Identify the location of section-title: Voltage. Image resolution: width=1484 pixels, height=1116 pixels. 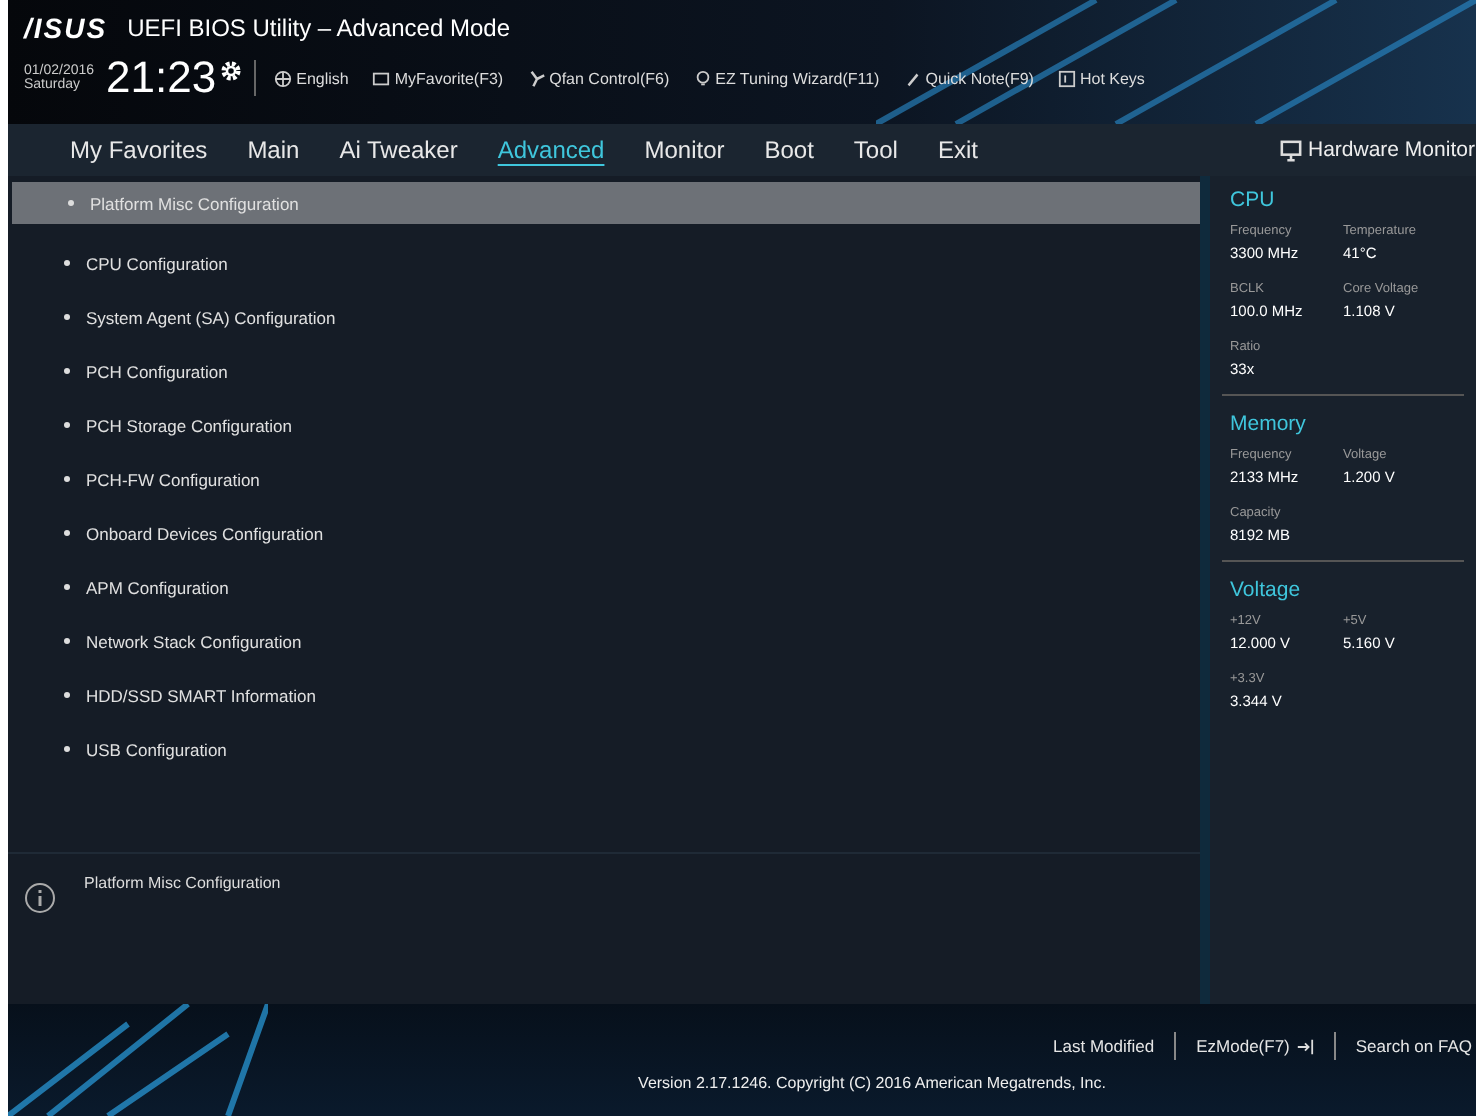
(1266, 590).